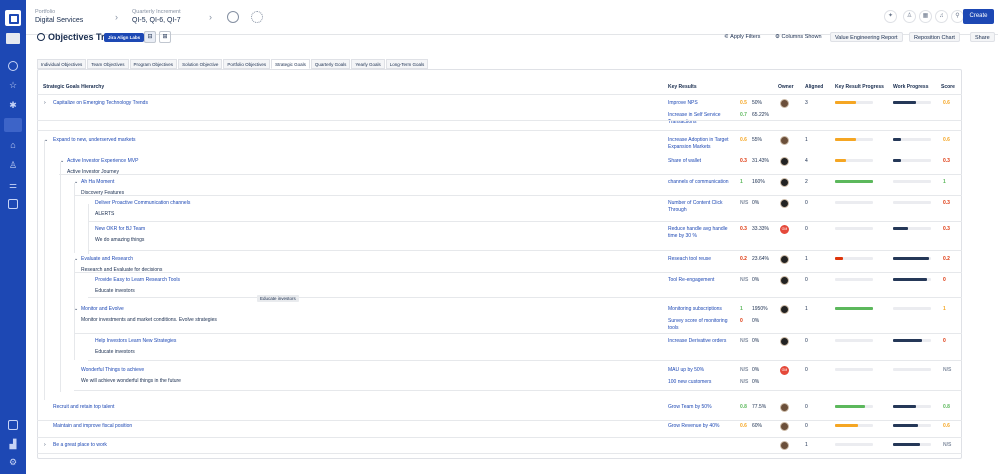  I want to click on objective-title: Evaluate and Research, so click(107, 259).